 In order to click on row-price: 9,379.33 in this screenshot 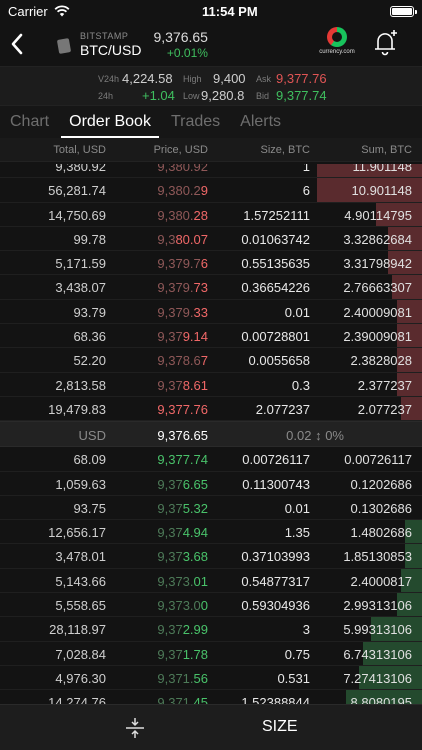, I will do `click(182, 312)`.